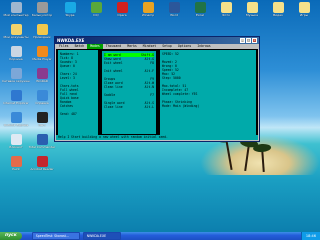  I want to click on modes-menu-item: Close line Alt-L, so click(129, 107).